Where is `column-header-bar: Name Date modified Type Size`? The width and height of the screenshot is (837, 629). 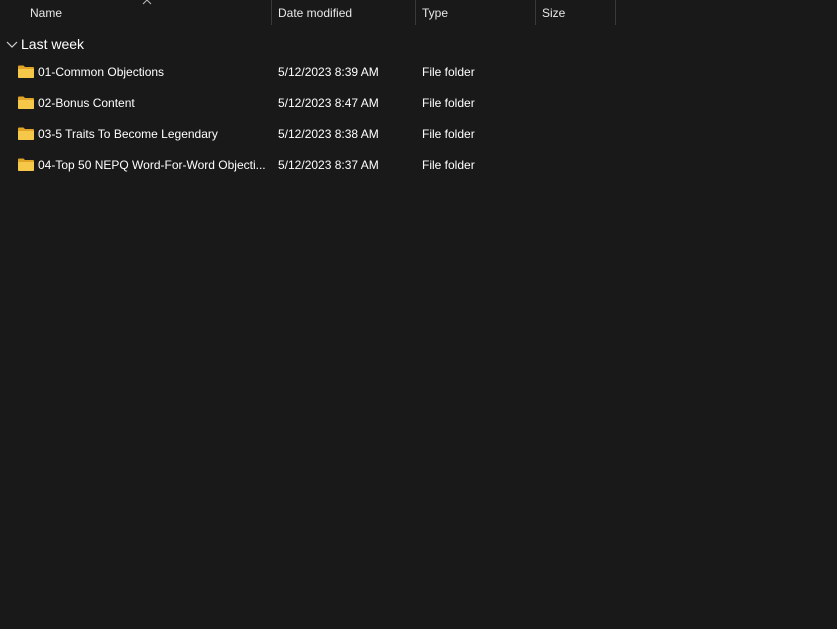
column-header-bar: Name Date modified Type Size is located at coordinates (418, 12).